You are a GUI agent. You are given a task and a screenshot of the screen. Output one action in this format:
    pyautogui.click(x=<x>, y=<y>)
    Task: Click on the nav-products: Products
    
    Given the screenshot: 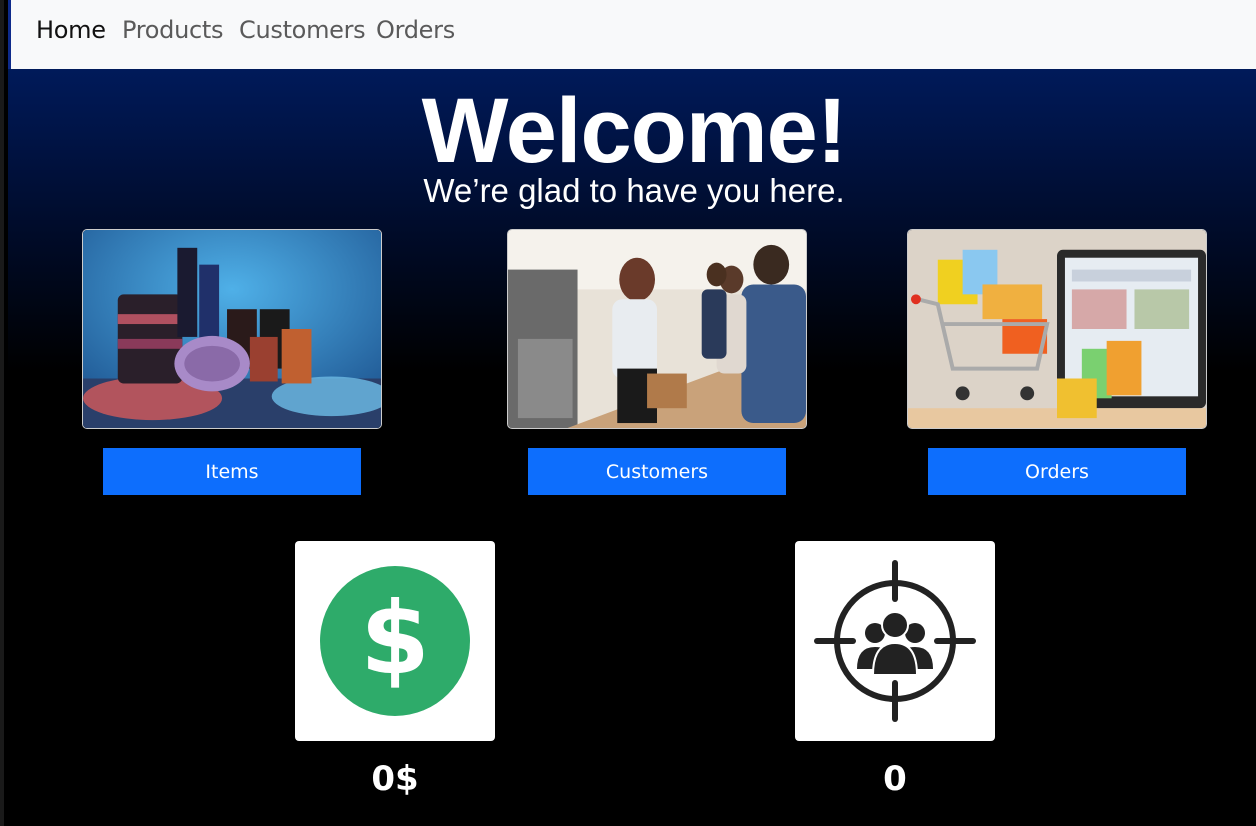 What is the action you would take?
    pyautogui.click(x=173, y=30)
    